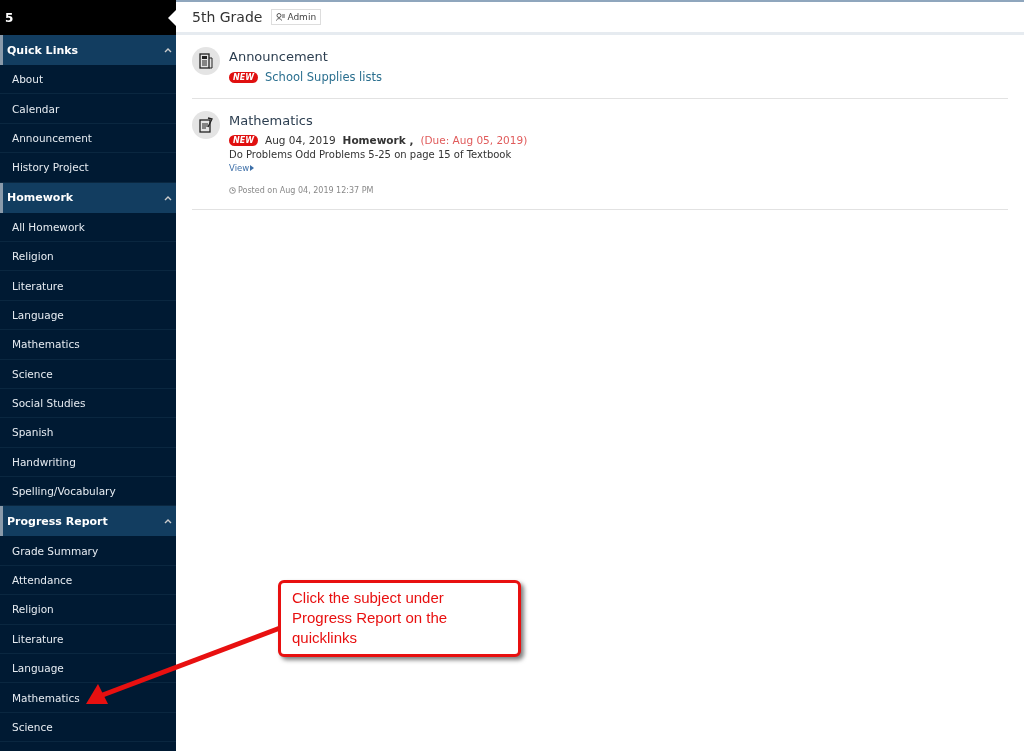 This screenshot has height=751, width=1024. What do you see at coordinates (302, 17) in the screenshot?
I see `role-label: Admin` at bounding box center [302, 17].